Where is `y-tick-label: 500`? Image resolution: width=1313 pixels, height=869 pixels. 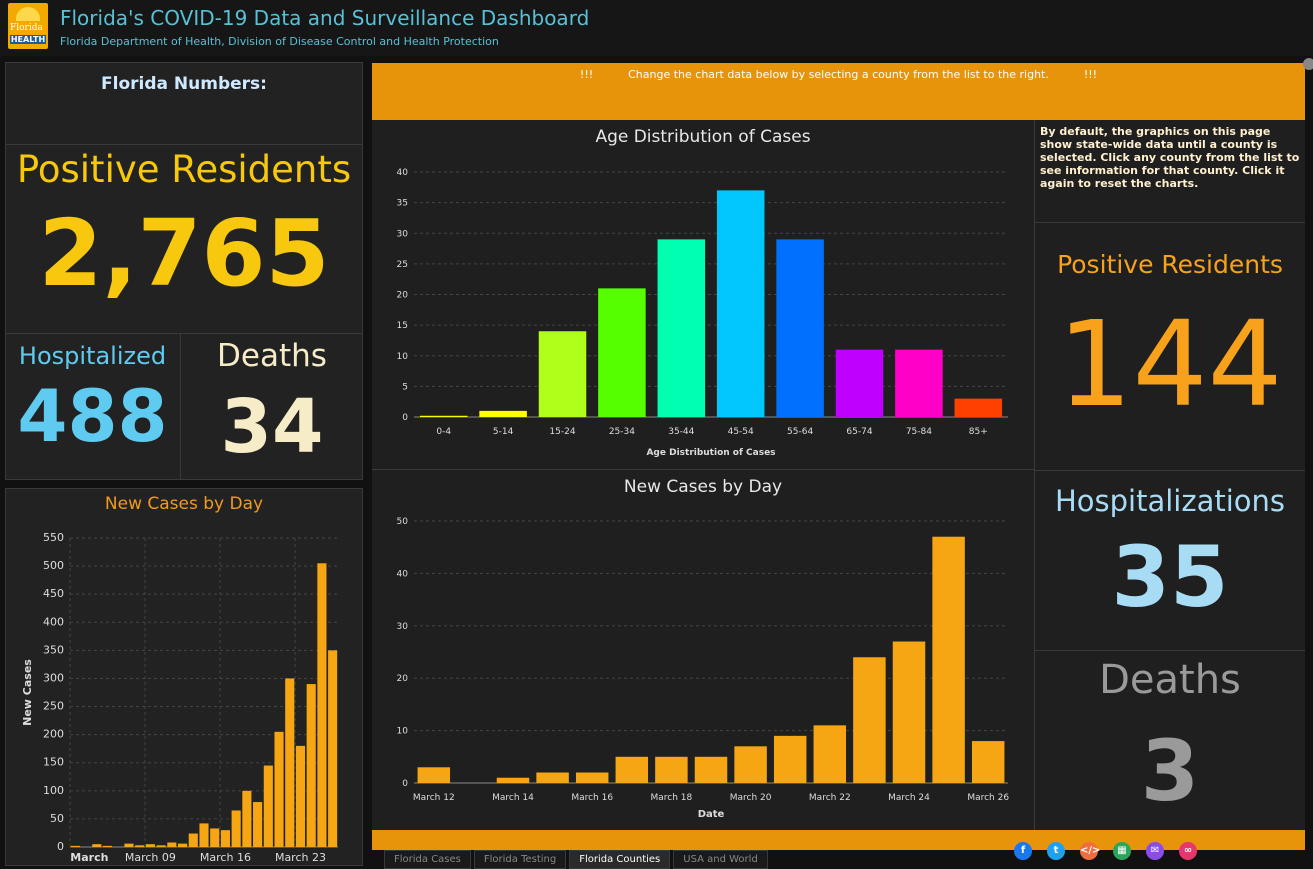
y-tick-label: 500 is located at coordinates (53, 565).